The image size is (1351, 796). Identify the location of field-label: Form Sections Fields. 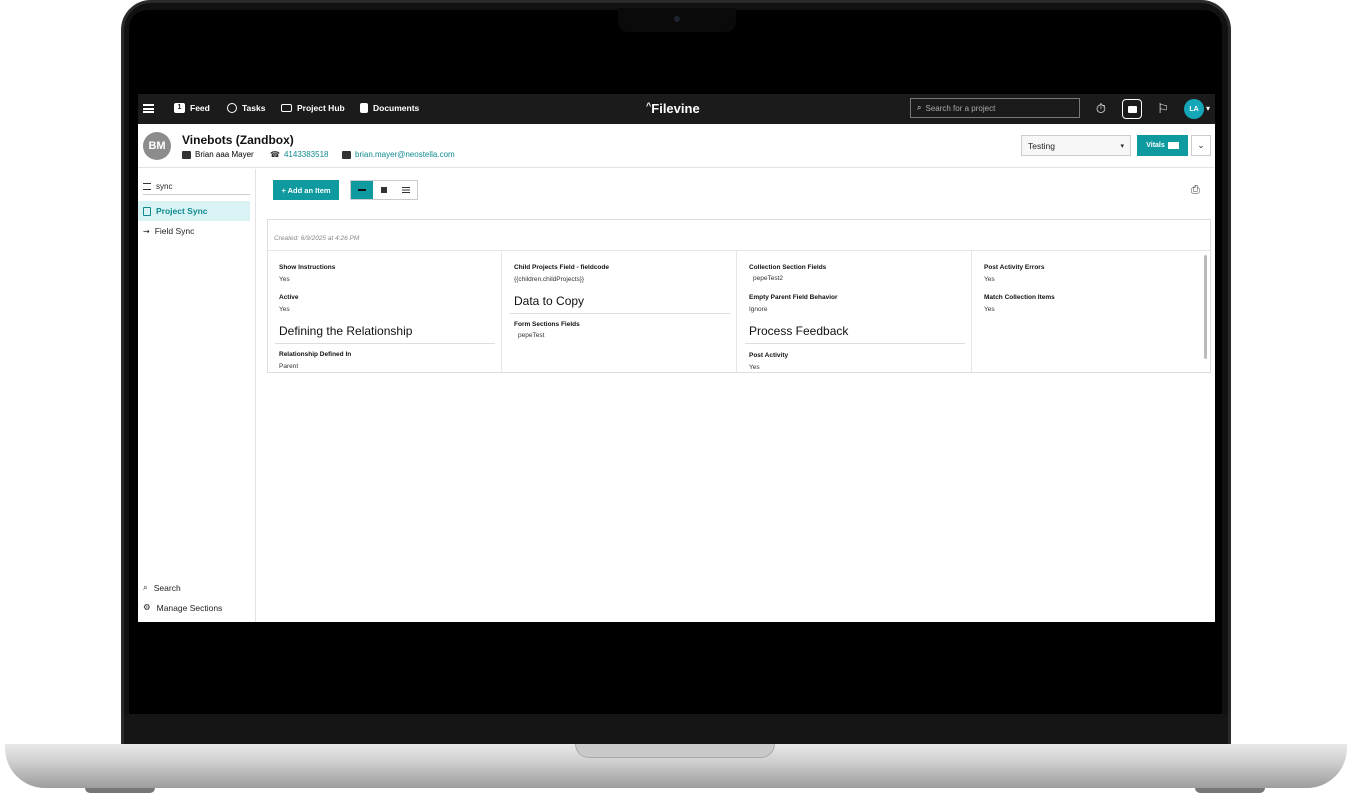
(547, 324).